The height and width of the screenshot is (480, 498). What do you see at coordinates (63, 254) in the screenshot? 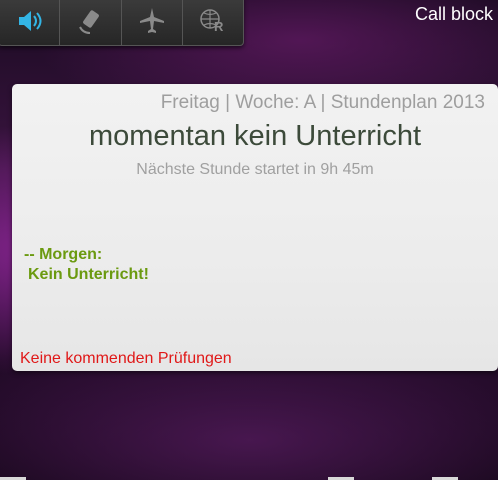
I see `tomorrow-heading: -- Morgen:` at bounding box center [63, 254].